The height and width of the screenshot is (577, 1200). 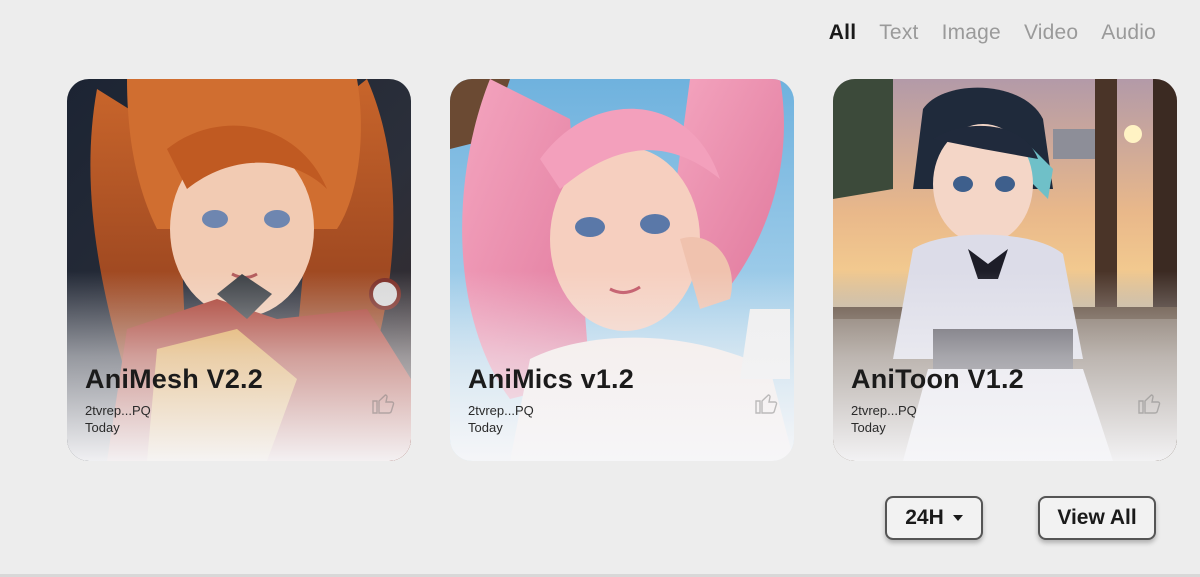 I want to click on tab-video: Video, so click(x=1051, y=33).